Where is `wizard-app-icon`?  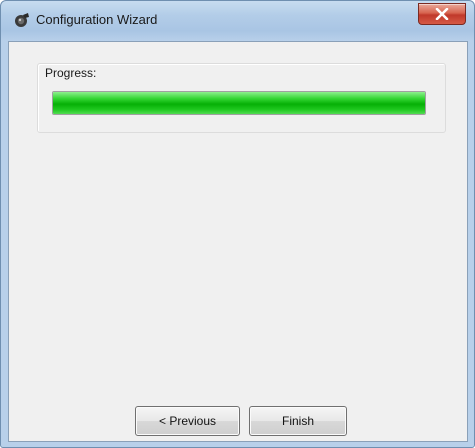
wizard-app-icon is located at coordinates (22, 20).